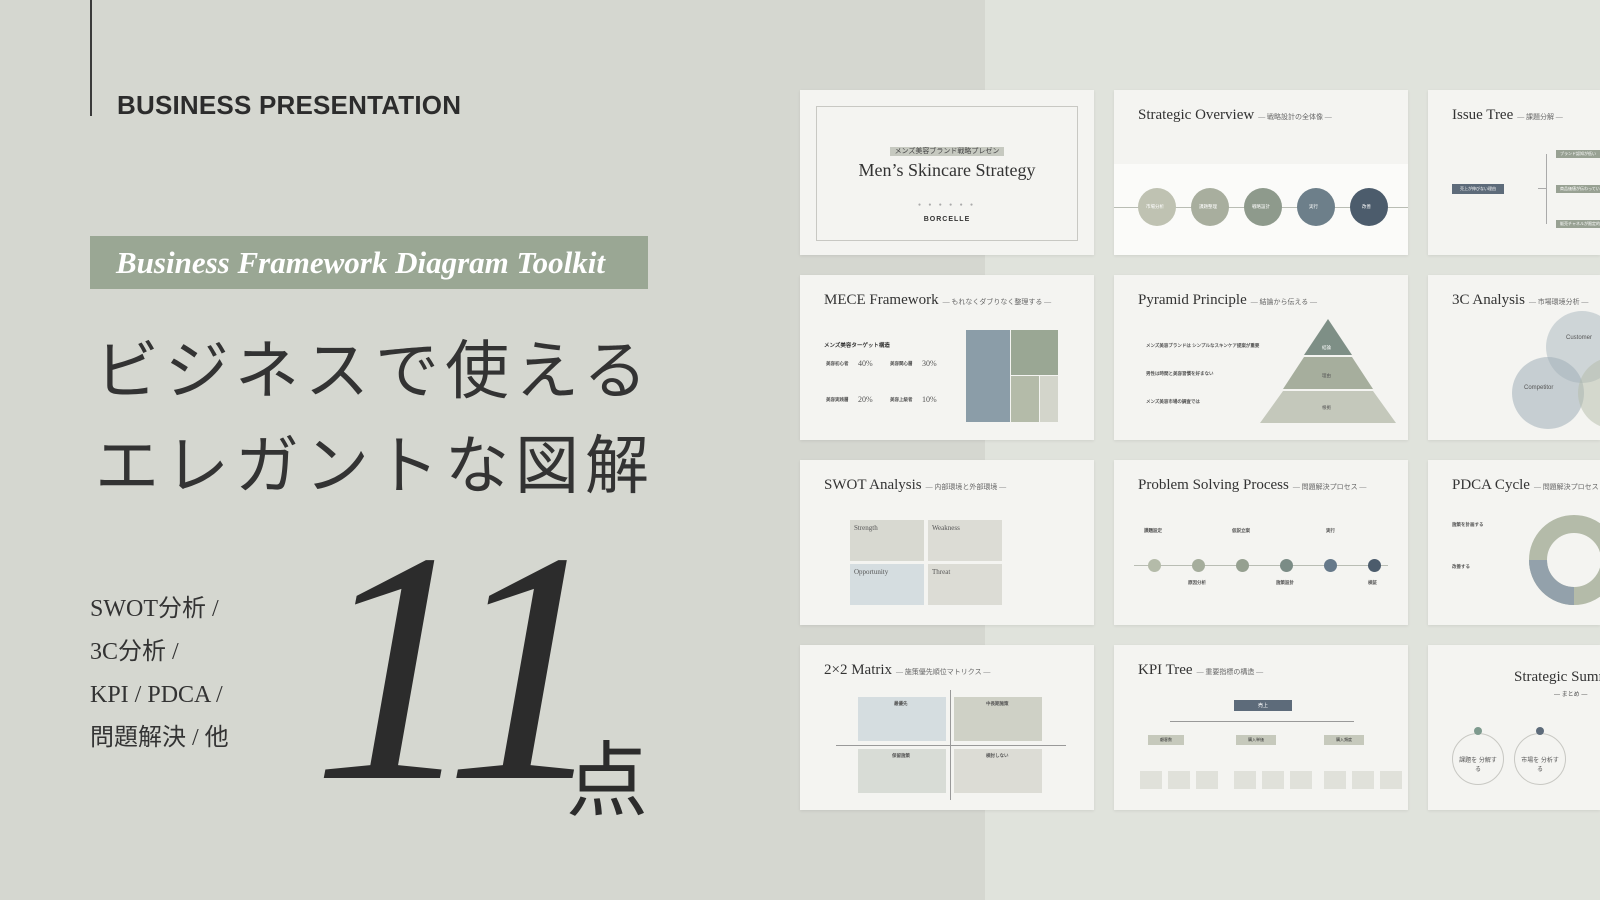  I want to click on kpi-mid: 顧客数, so click(1166, 740).